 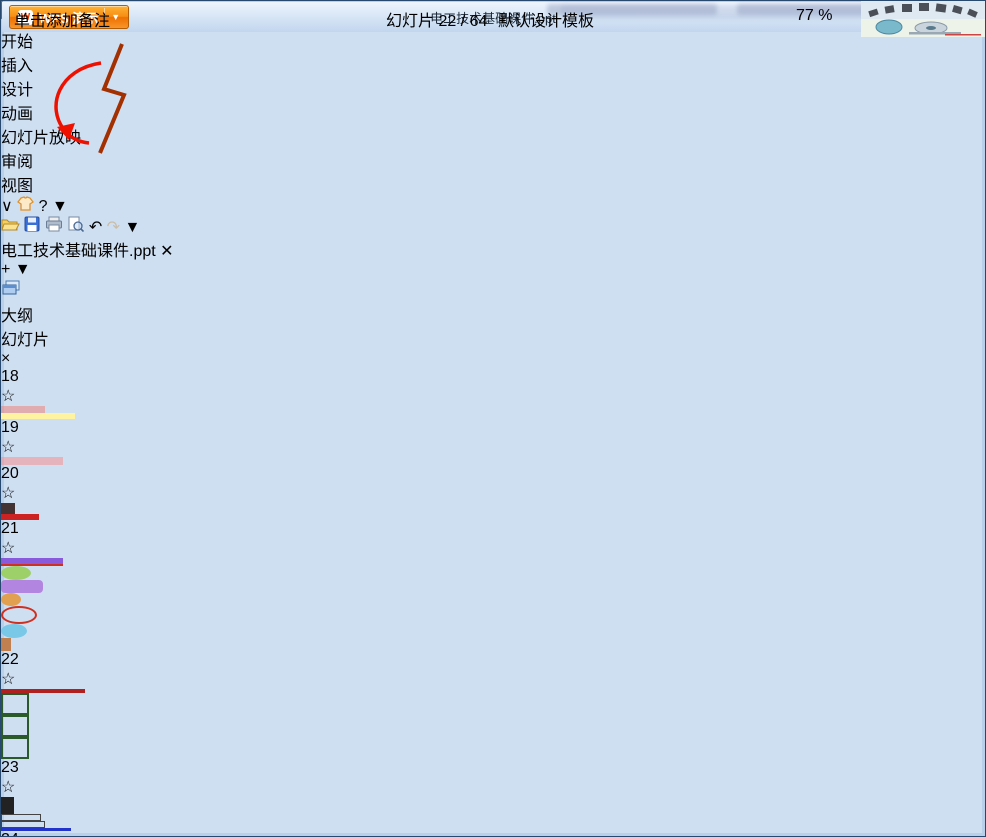 I want to click on slide-number: 22, so click(x=10, y=659).